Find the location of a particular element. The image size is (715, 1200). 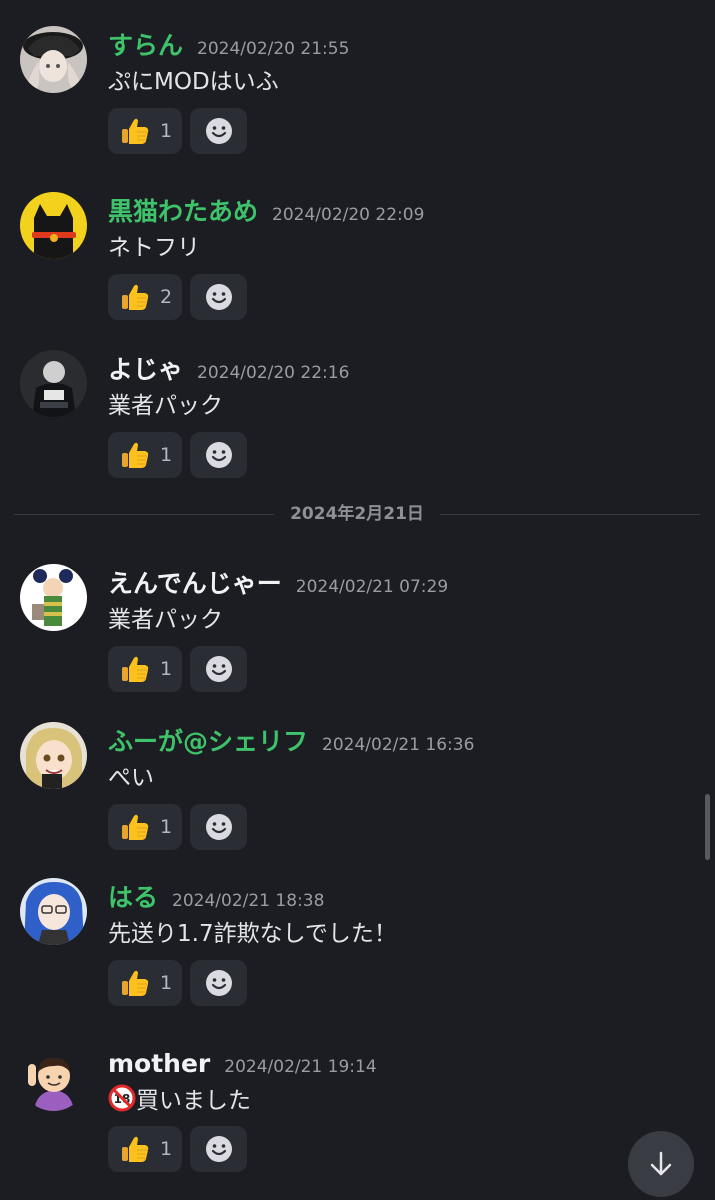

date-divider-label: 2024年2月21日 is located at coordinates (357, 514).